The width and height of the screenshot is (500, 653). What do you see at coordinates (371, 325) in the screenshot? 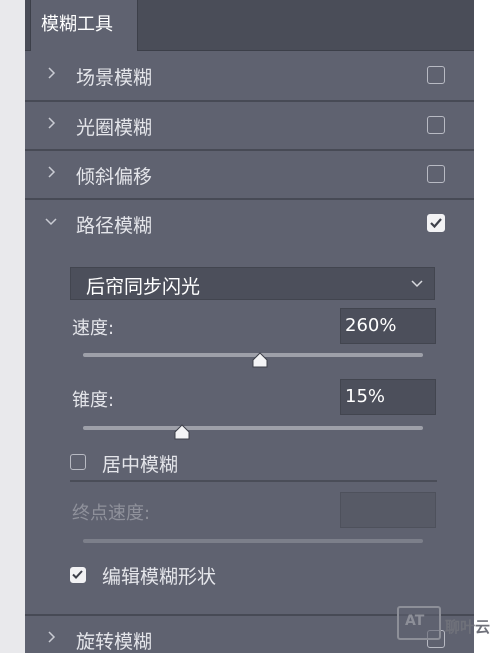
I see `speed-value: 260%` at bounding box center [371, 325].